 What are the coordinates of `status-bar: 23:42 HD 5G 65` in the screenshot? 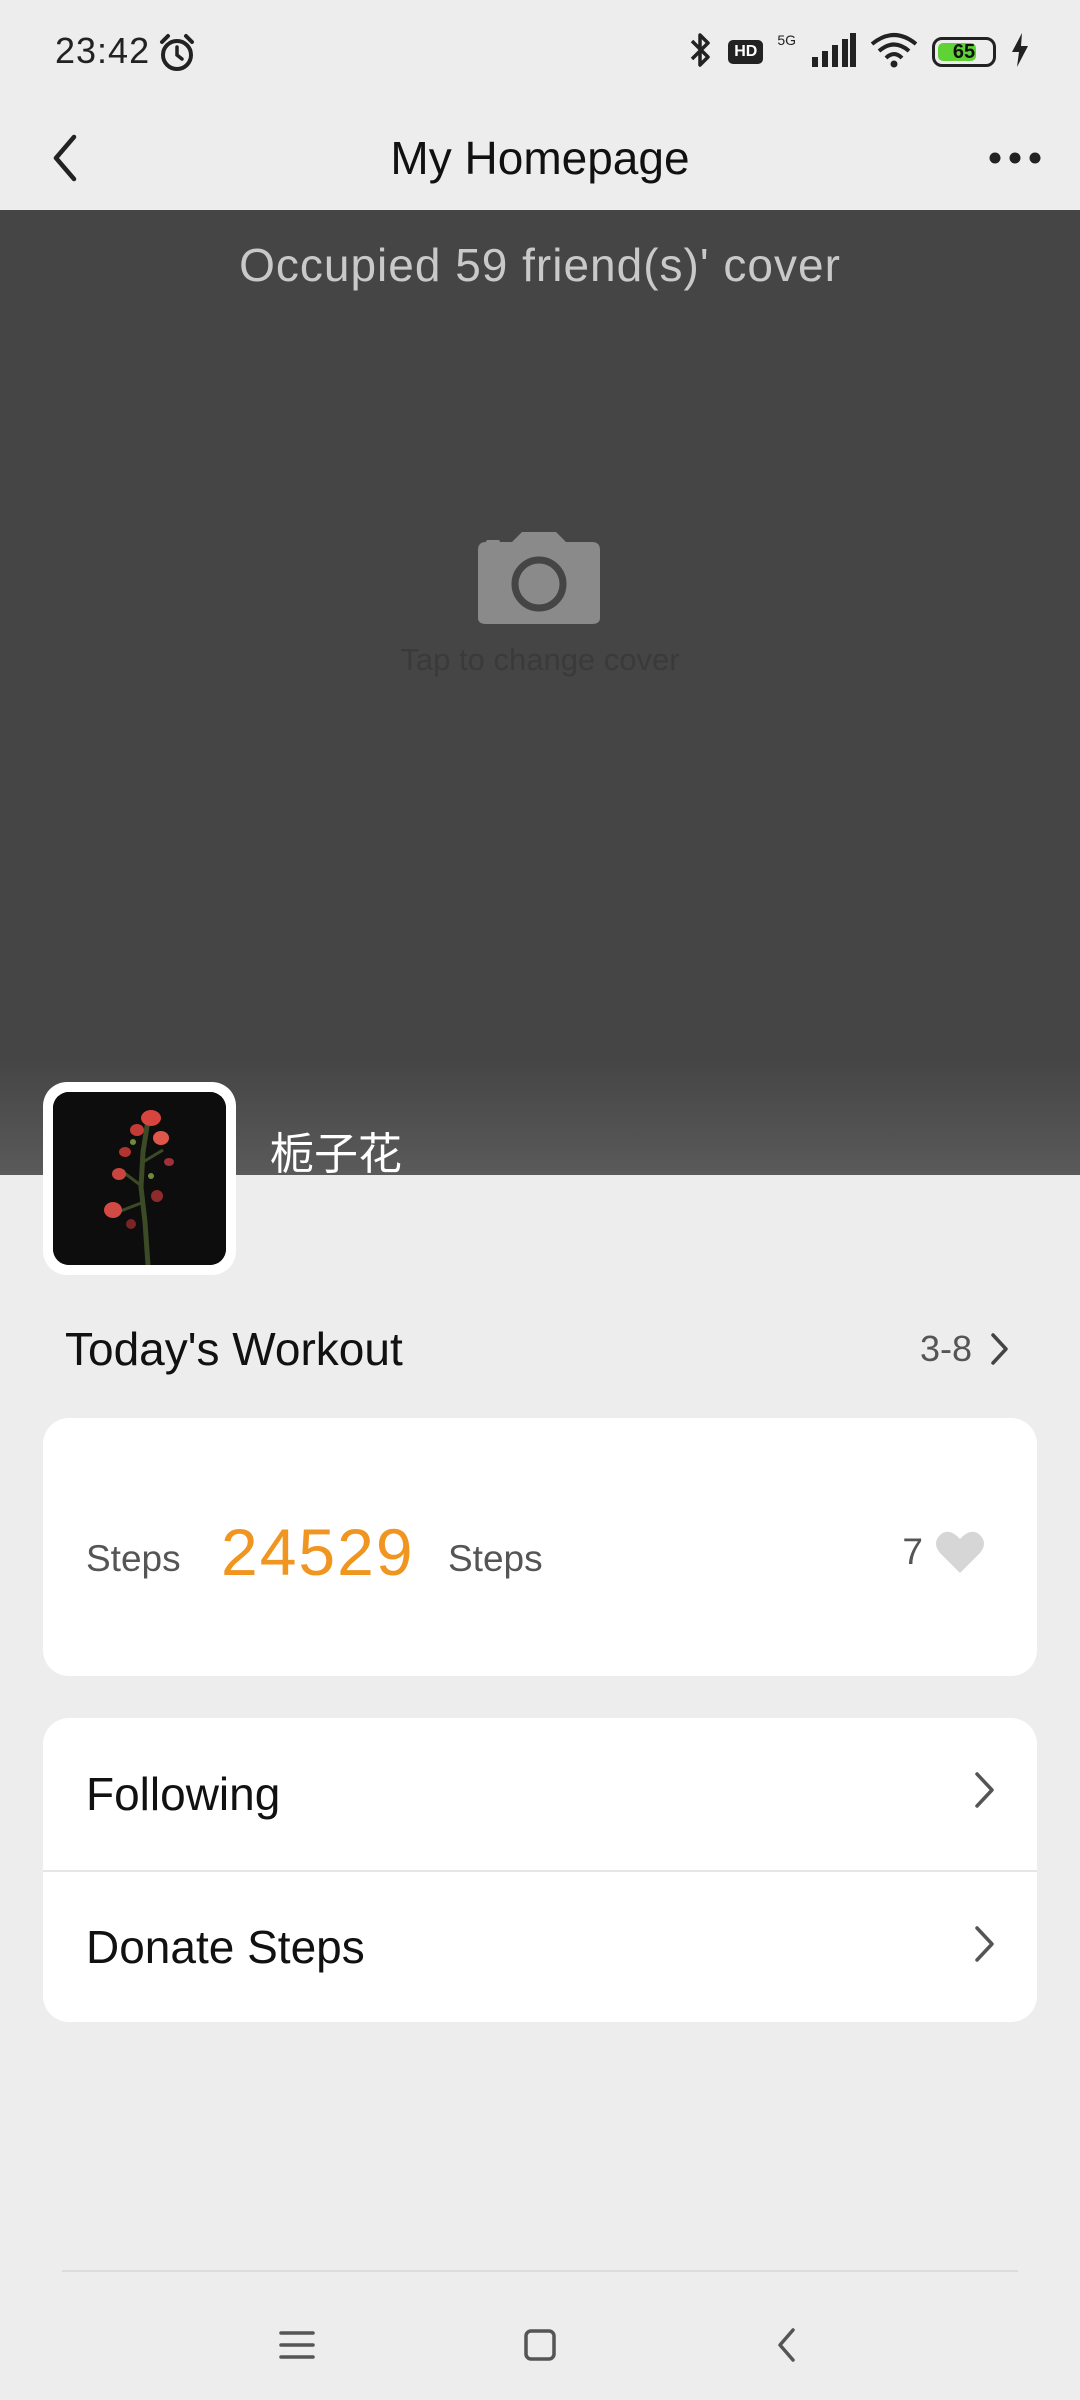 It's located at (540, 52).